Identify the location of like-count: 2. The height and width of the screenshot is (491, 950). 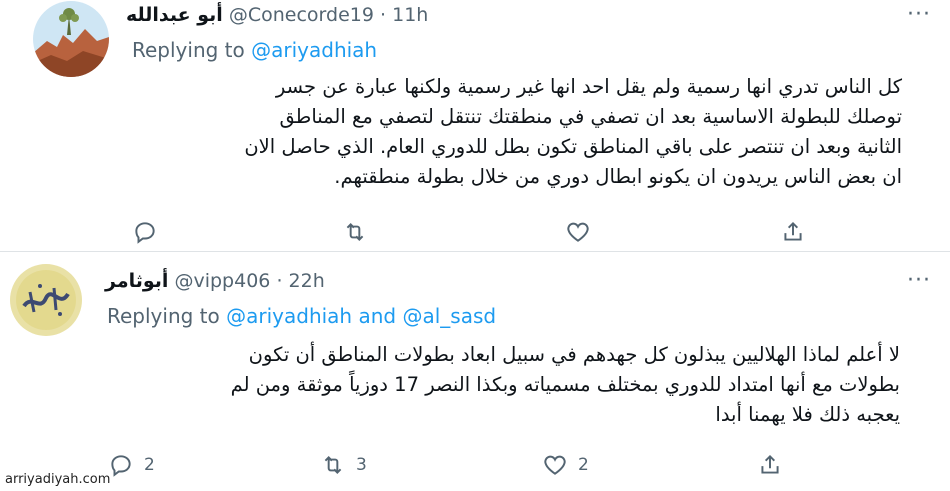
(583, 465).